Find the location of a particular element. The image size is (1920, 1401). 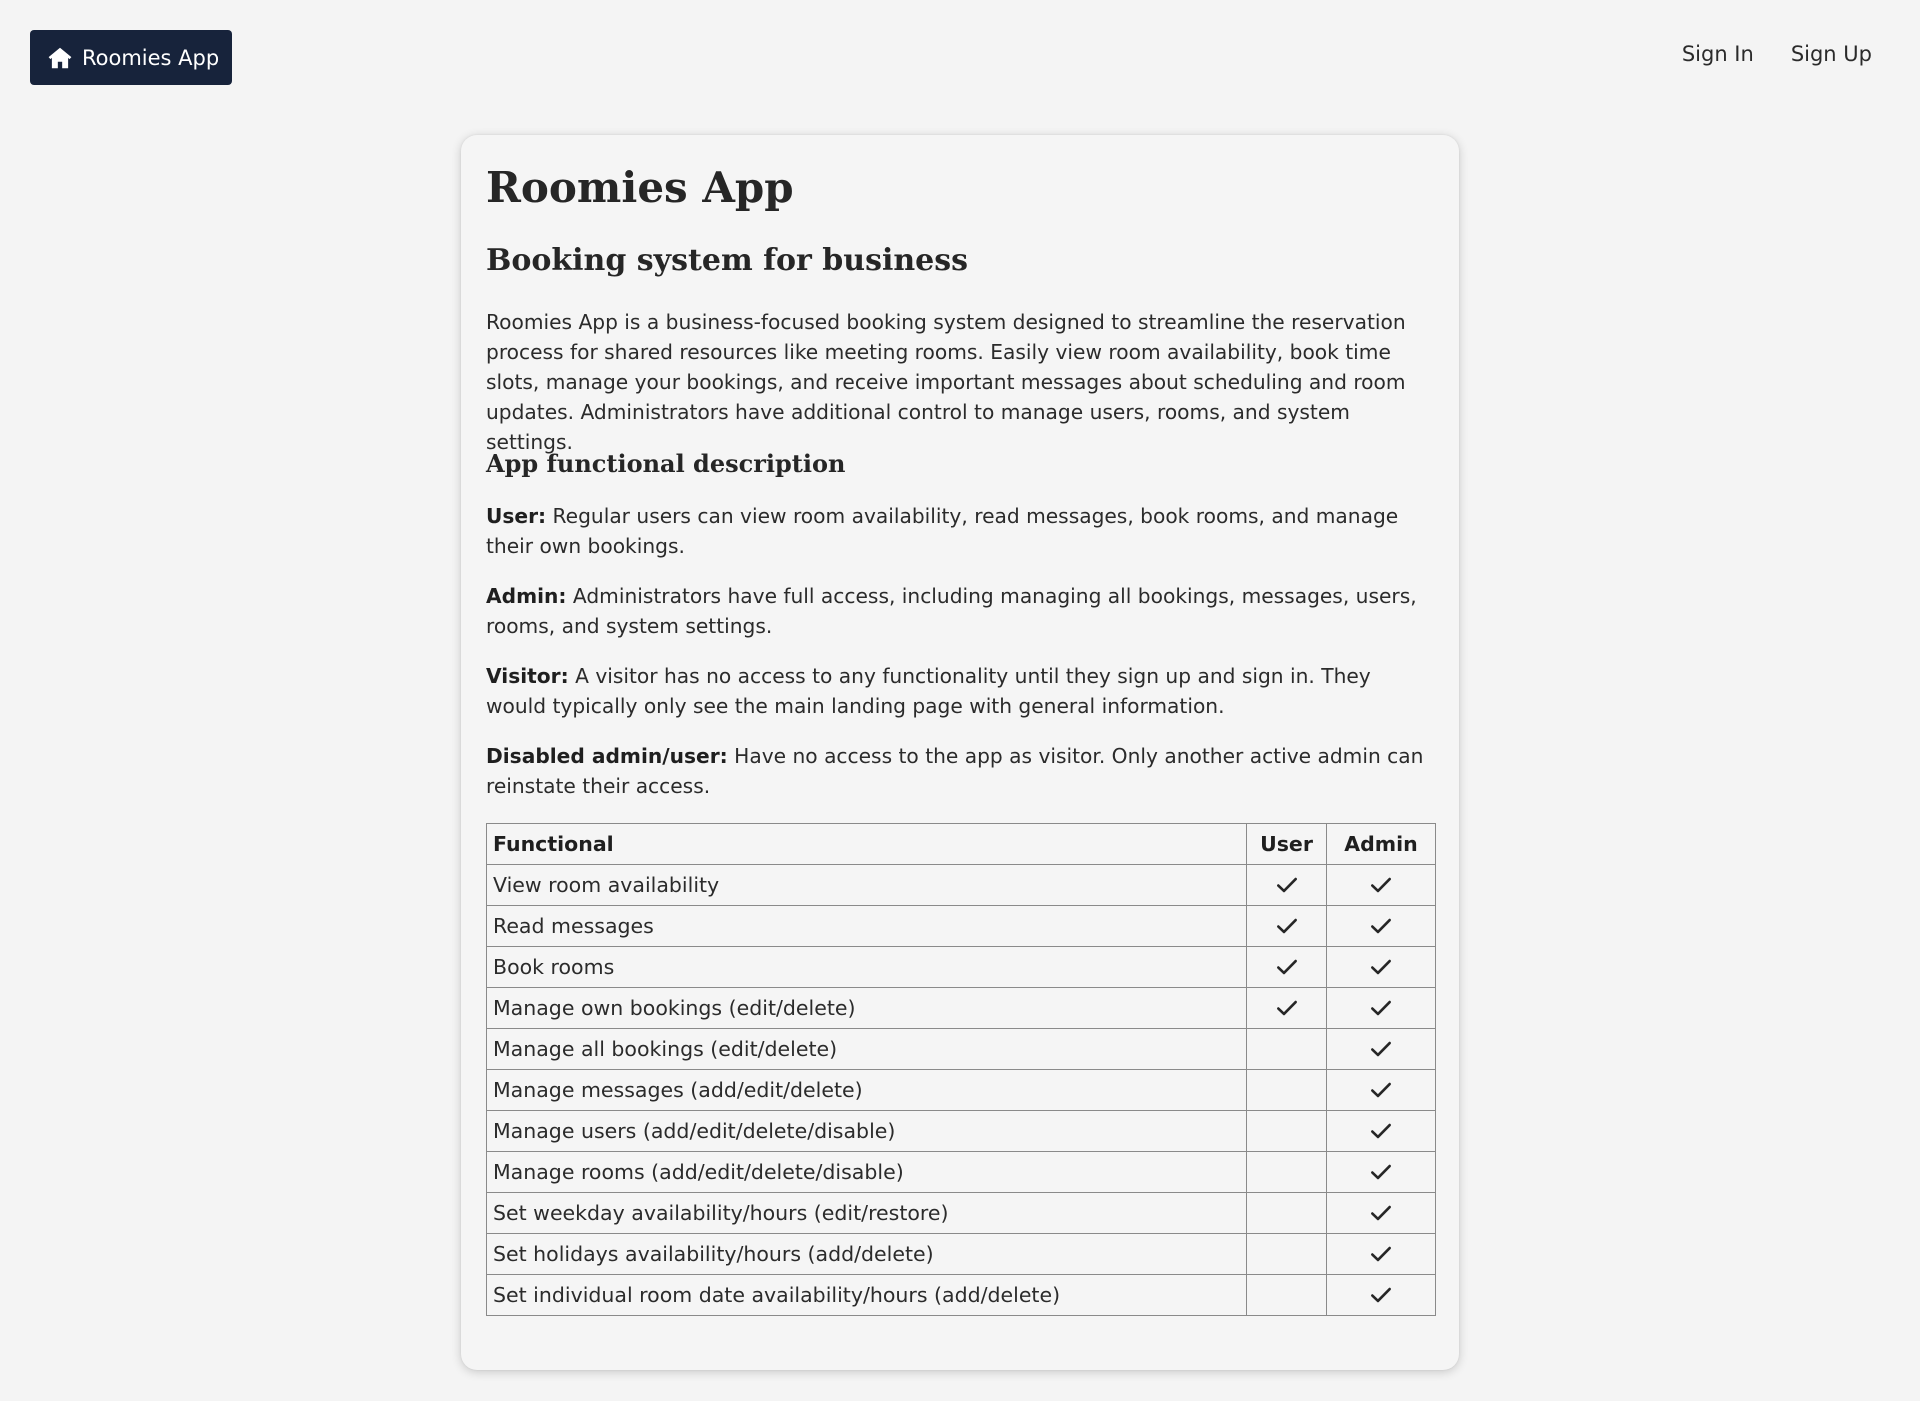

table-row: Manage messages (add/edit/delete) is located at coordinates (961, 1090).